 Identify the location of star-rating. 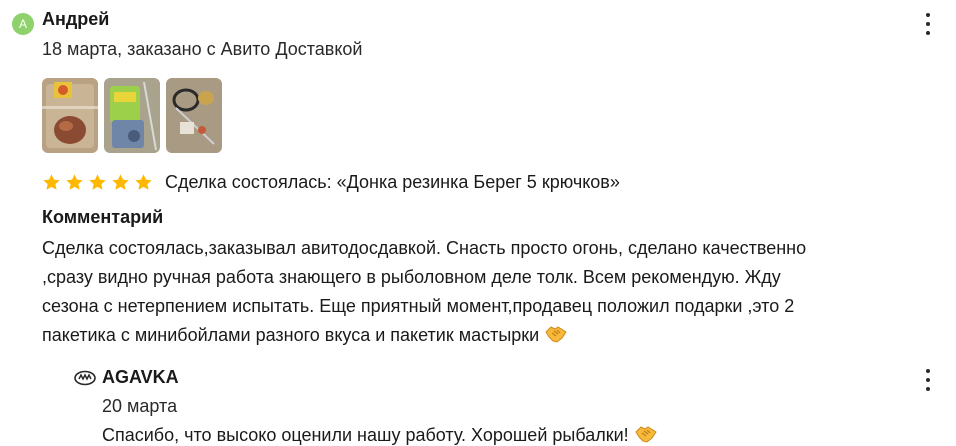
(97, 182).